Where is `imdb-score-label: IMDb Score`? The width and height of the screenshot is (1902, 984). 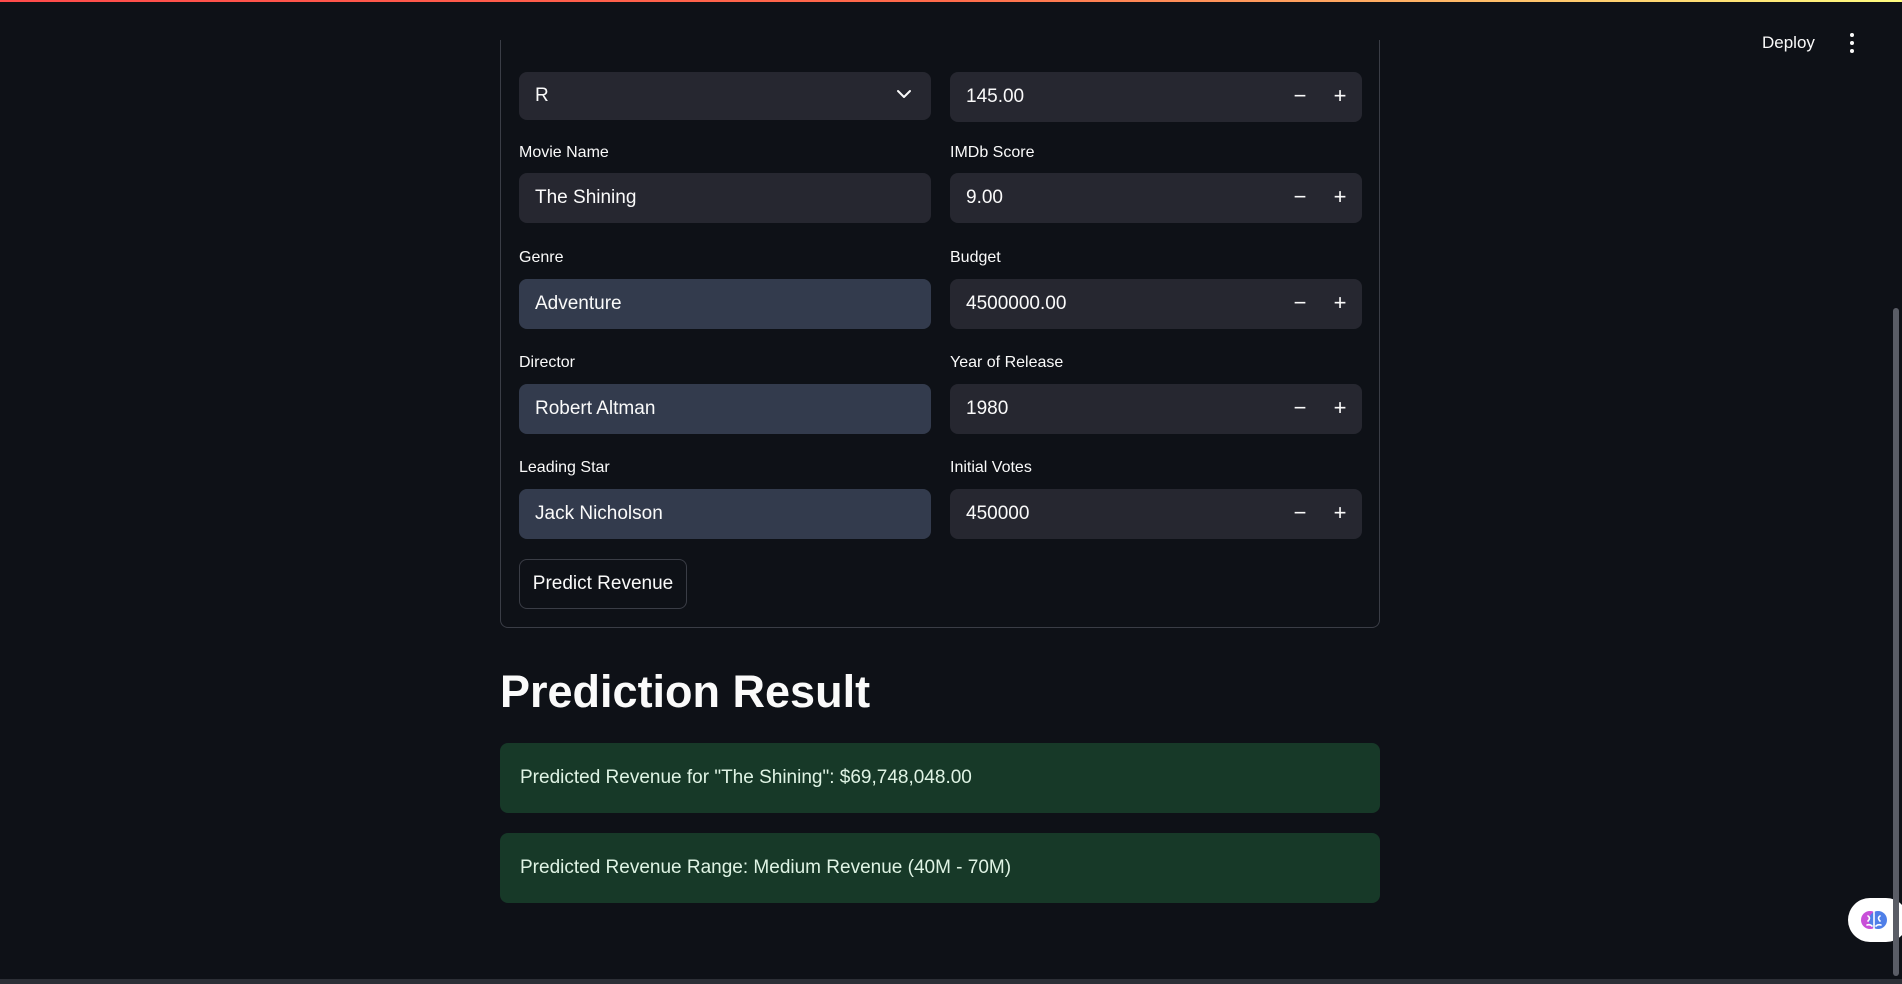
imdb-score-label: IMDb Score is located at coordinates (992, 152).